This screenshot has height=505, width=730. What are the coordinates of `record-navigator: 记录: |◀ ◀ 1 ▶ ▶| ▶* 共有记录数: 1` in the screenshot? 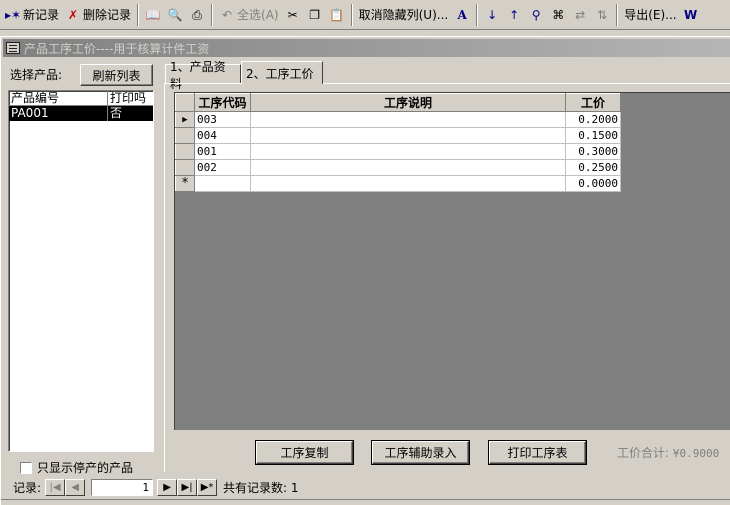 It's located at (365, 487).